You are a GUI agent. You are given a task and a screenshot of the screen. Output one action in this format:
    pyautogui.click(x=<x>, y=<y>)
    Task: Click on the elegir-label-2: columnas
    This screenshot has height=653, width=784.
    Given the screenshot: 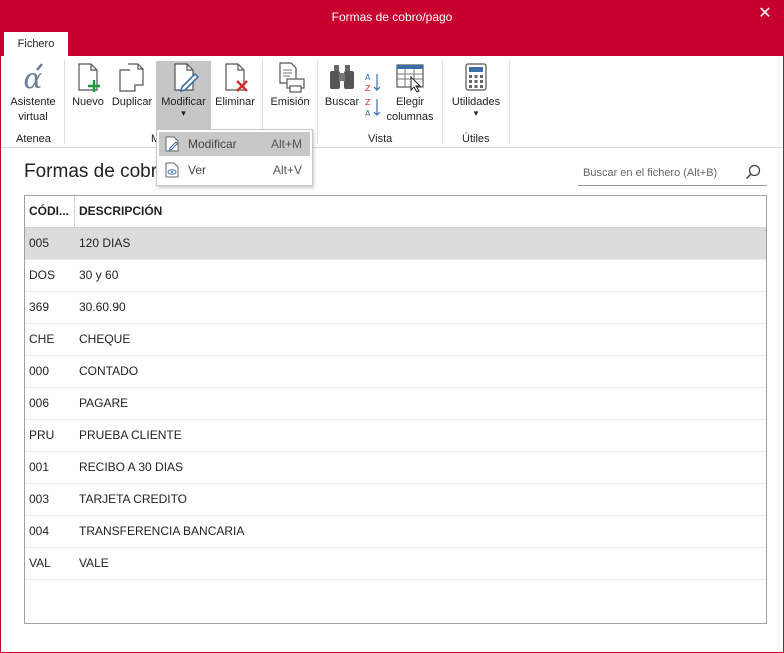 What is the action you would take?
    pyautogui.click(x=410, y=117)
    